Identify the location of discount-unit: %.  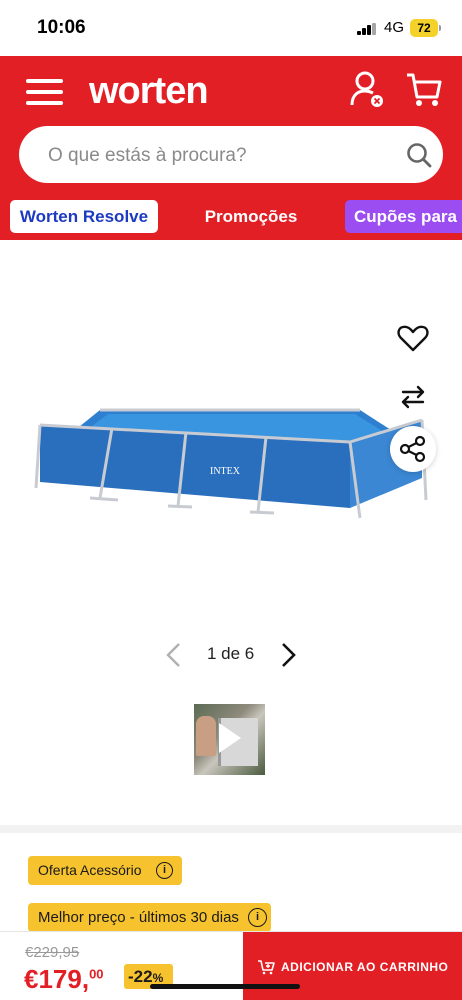
(158, 978).